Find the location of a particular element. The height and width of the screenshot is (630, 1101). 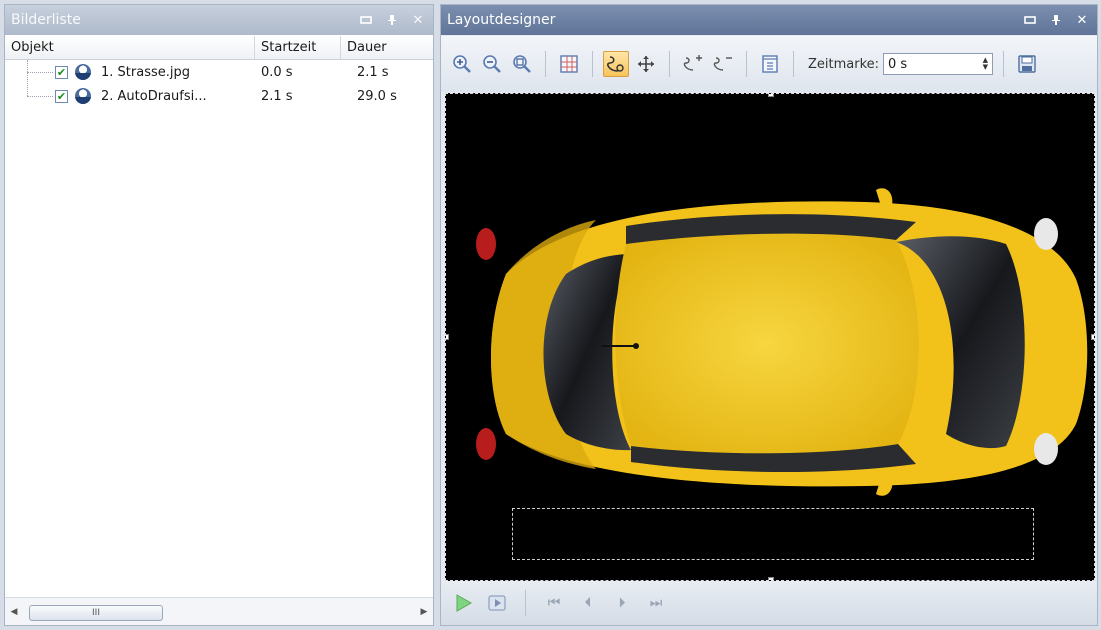

item-name: 1. Strasse.jpg is located at coordinates (145, 72).